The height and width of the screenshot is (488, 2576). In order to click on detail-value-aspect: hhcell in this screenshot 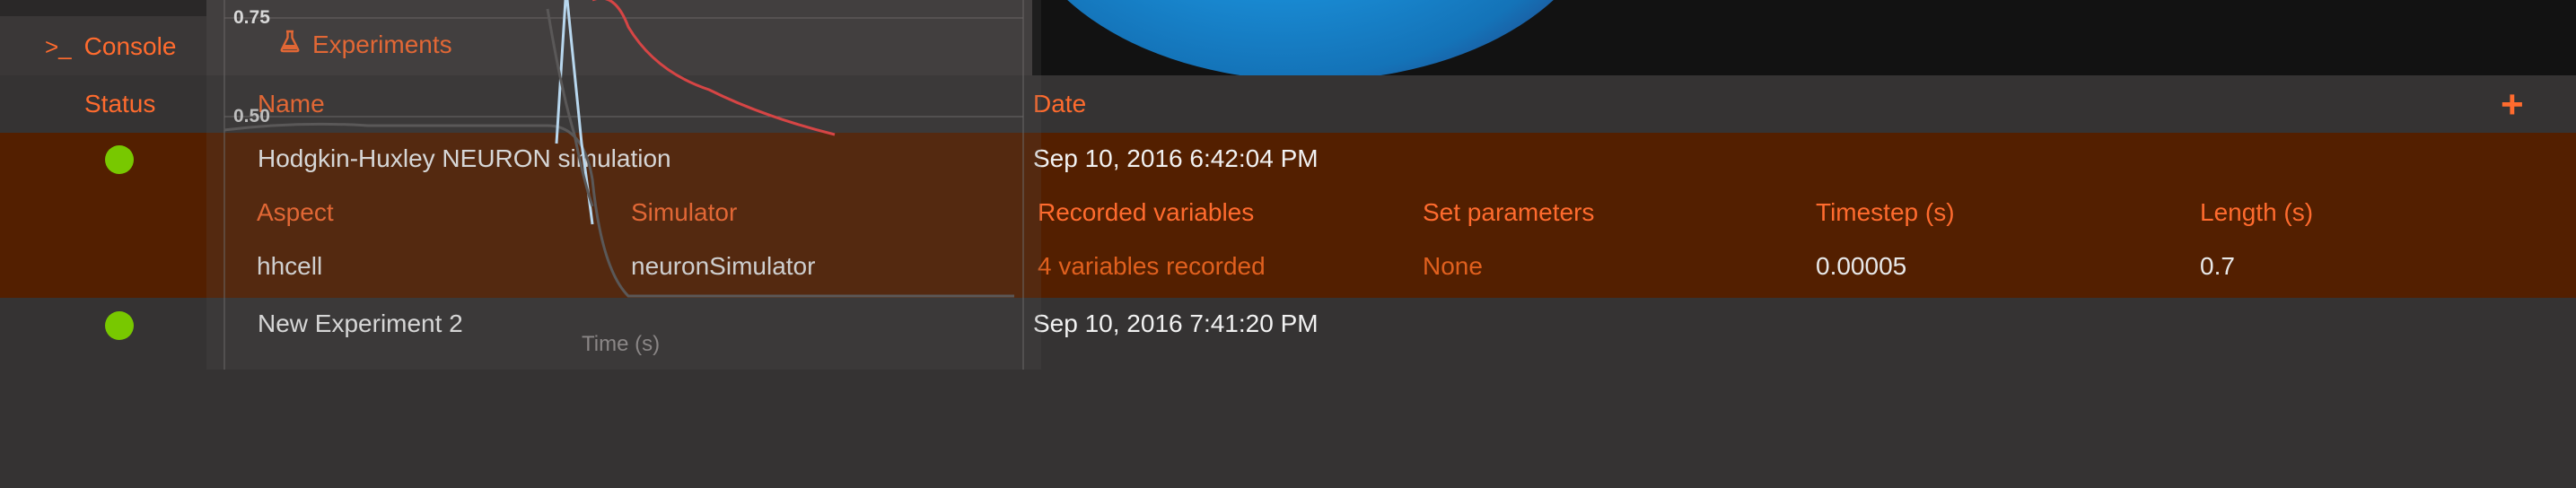, I will do `click(290, 266)`.